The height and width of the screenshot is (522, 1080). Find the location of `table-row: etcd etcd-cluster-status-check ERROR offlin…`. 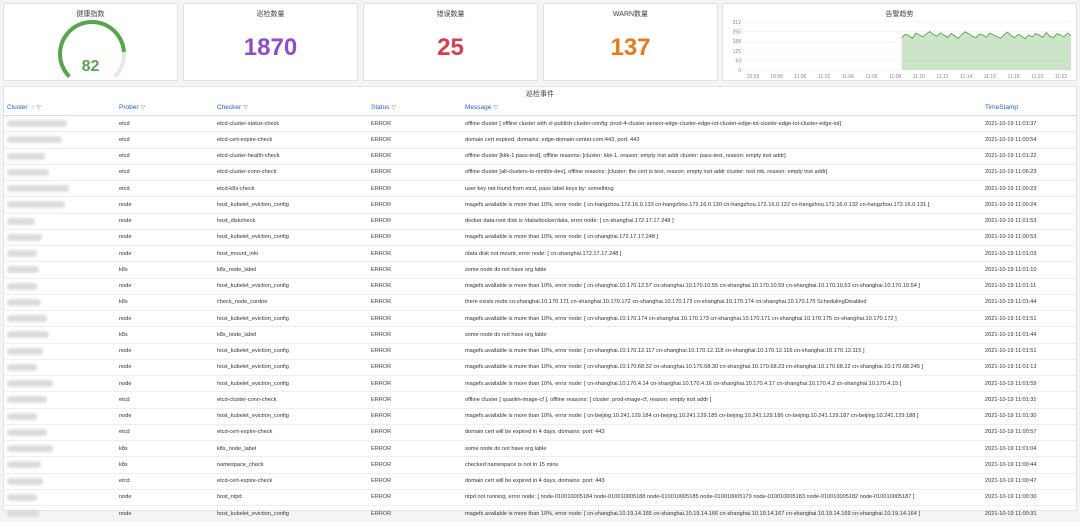

table-row: etcd etcd-cluster-status-check ERROR offlin… is located at coordinates (540, 124).